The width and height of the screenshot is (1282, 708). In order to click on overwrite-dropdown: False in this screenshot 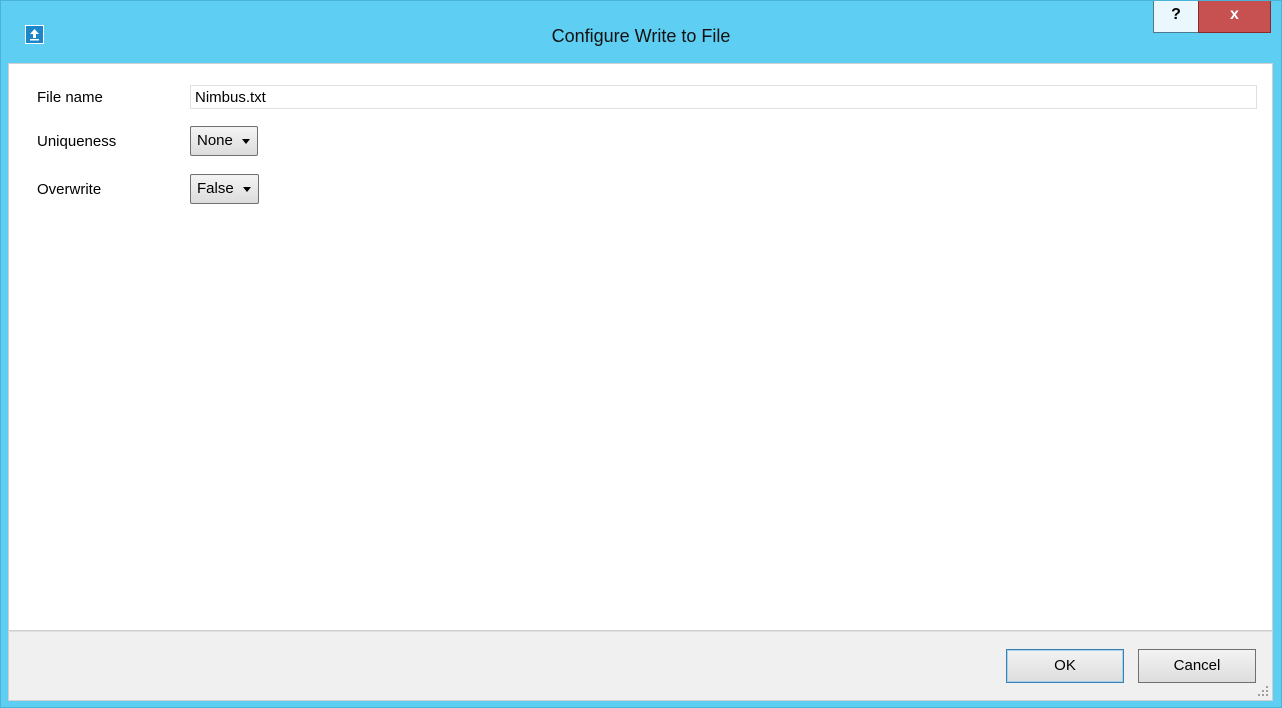, I will do `click(224, 189)`.